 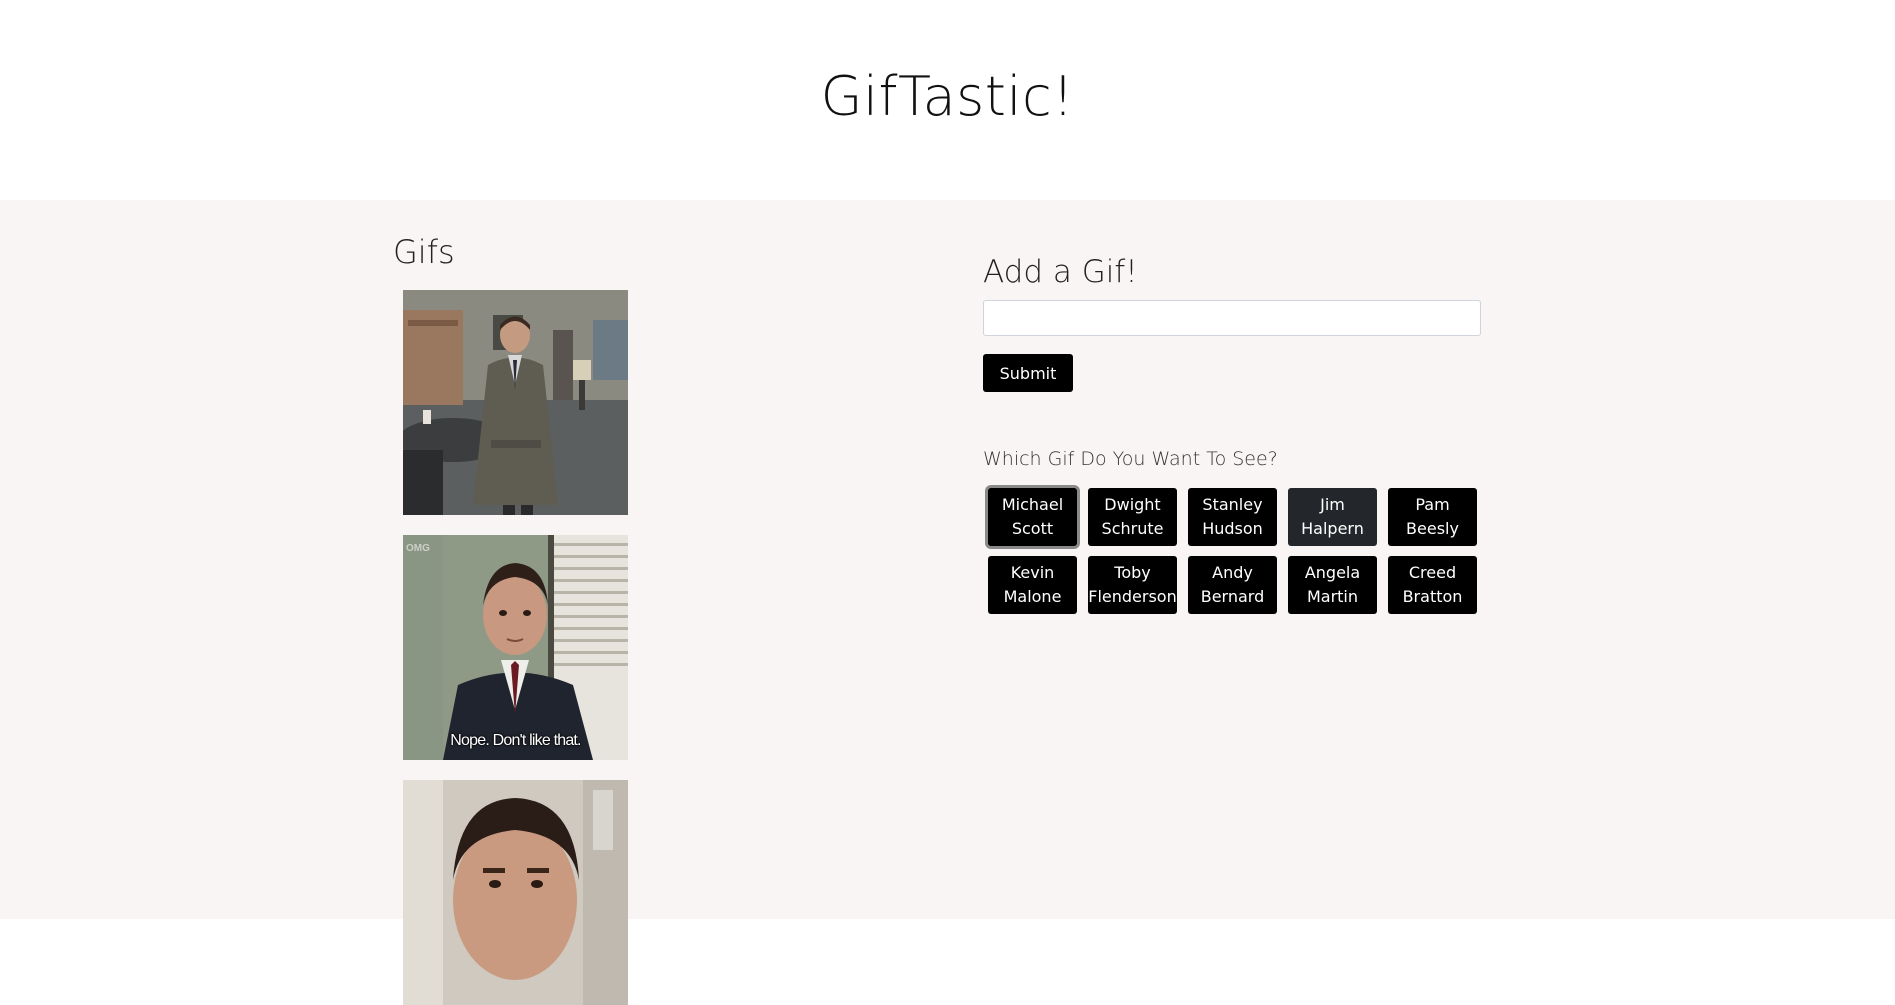 I want to click on char-button-jim-halpern: Jim Halpern, so click(x=1332, y=517).